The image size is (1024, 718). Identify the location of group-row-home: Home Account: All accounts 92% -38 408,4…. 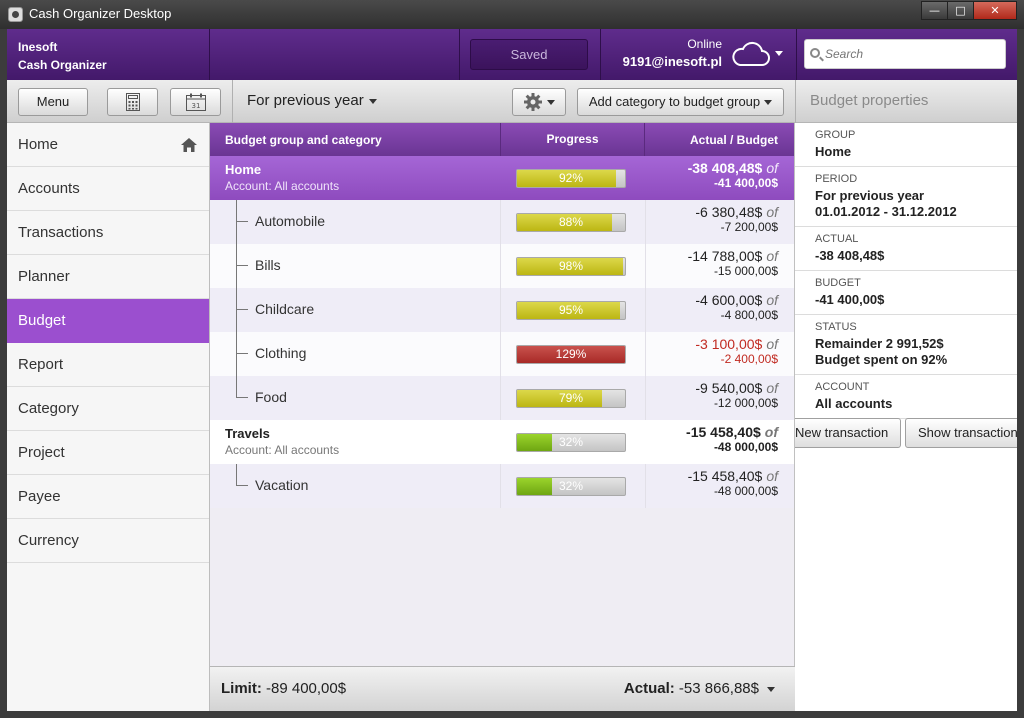
(502, 178).